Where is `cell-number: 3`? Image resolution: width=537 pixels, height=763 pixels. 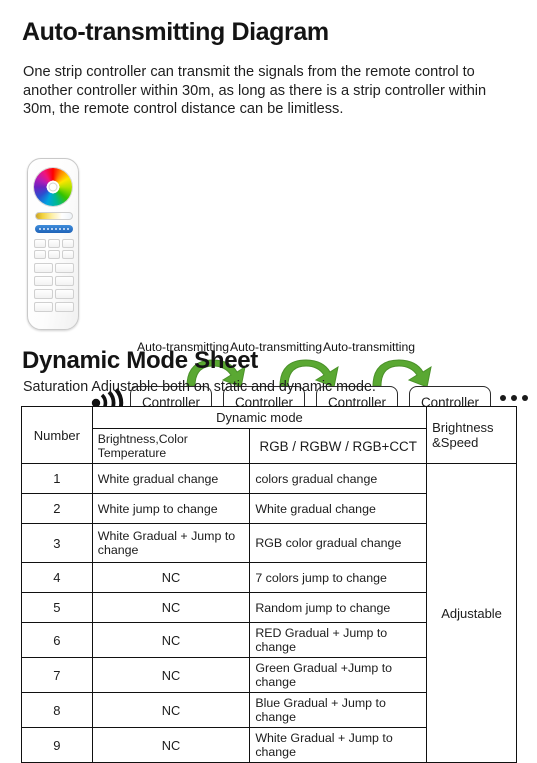
cell-number: 3 is located at coordinates (57, 543).